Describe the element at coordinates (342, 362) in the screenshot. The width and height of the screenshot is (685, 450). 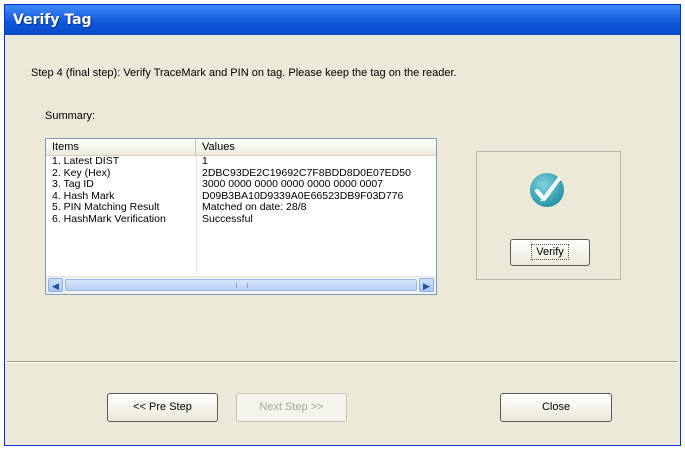
I see `separator` at that location.